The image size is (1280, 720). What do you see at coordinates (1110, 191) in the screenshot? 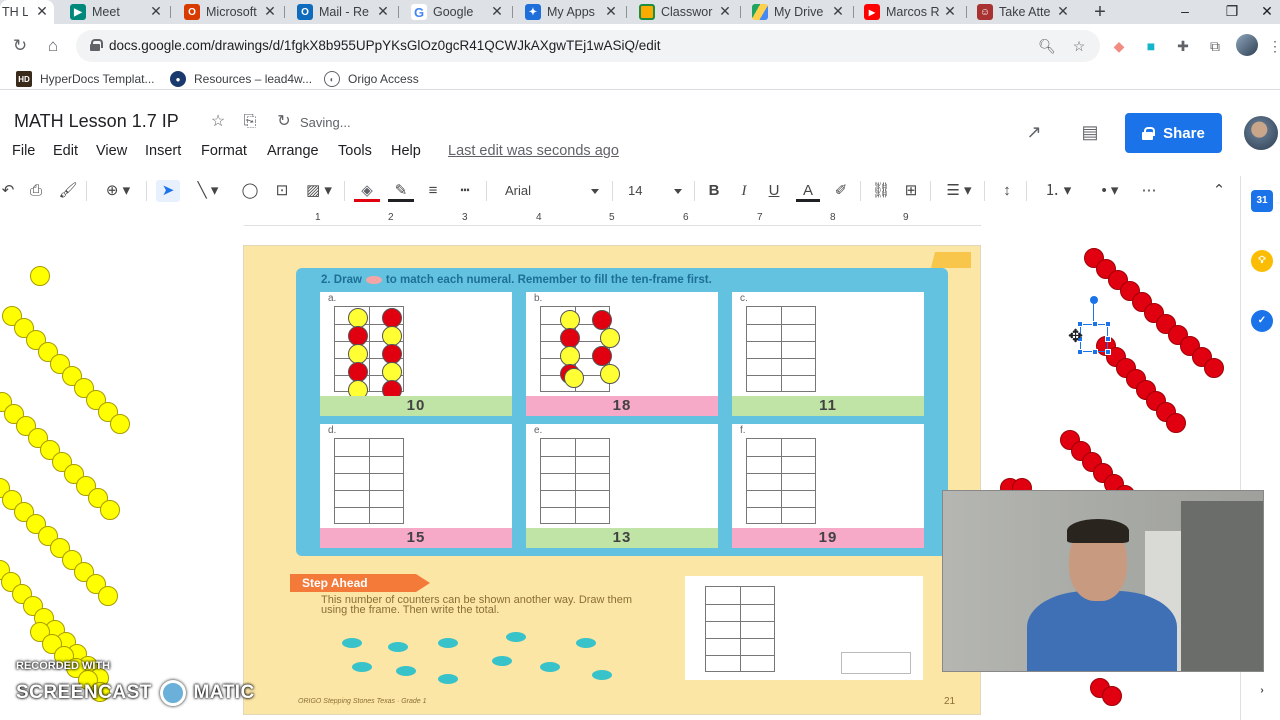
I see `bulleted-list-icon: • ▾` at bounding box center [1110, 191].